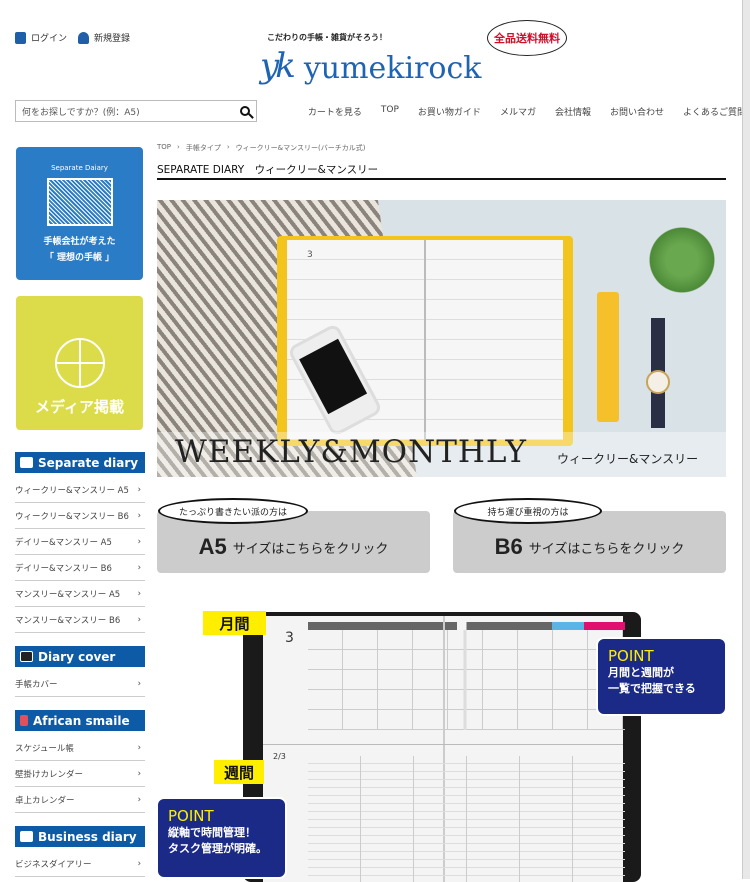 This screenshot has width=750, height=882. What do you see at coordinates (83, 37) in the screenshot?
I see `user-icon` at bounding box center [83, 37].